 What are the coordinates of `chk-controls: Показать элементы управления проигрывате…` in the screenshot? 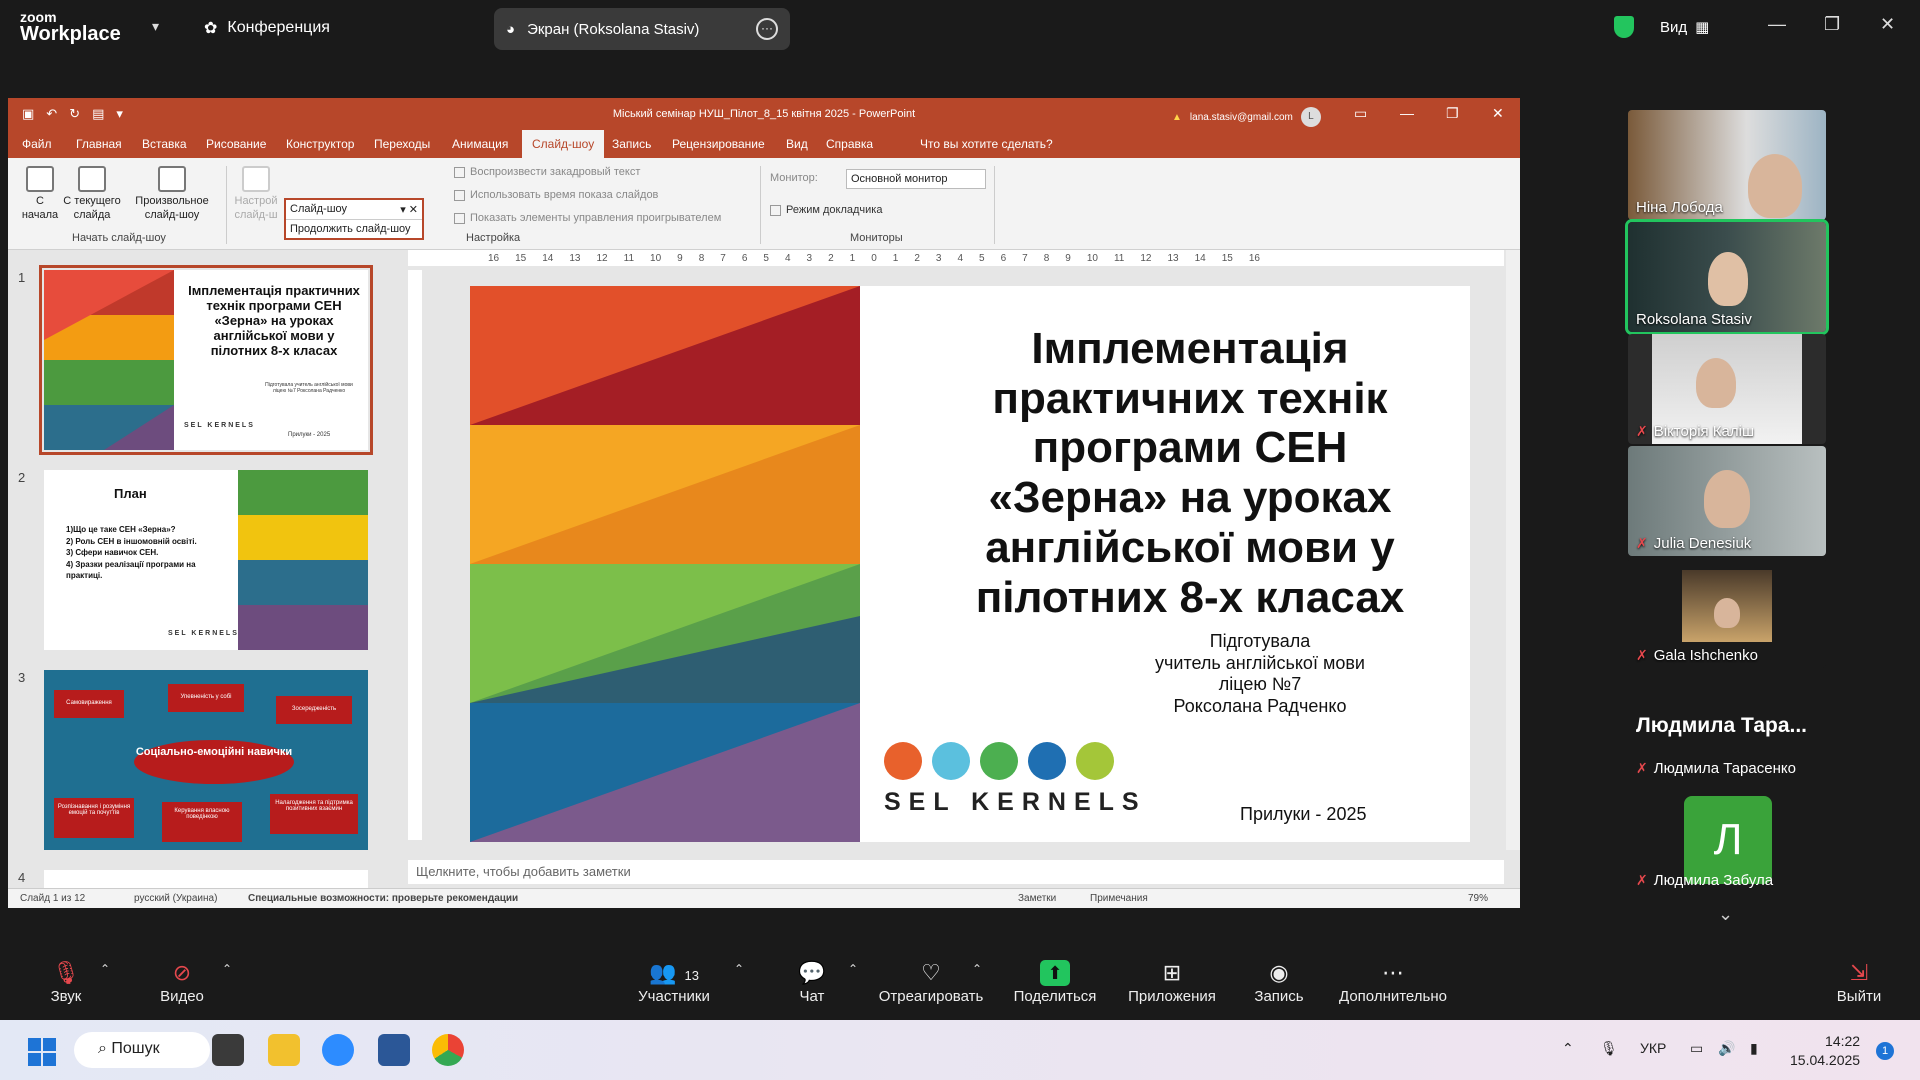 It's located at (587, 218).